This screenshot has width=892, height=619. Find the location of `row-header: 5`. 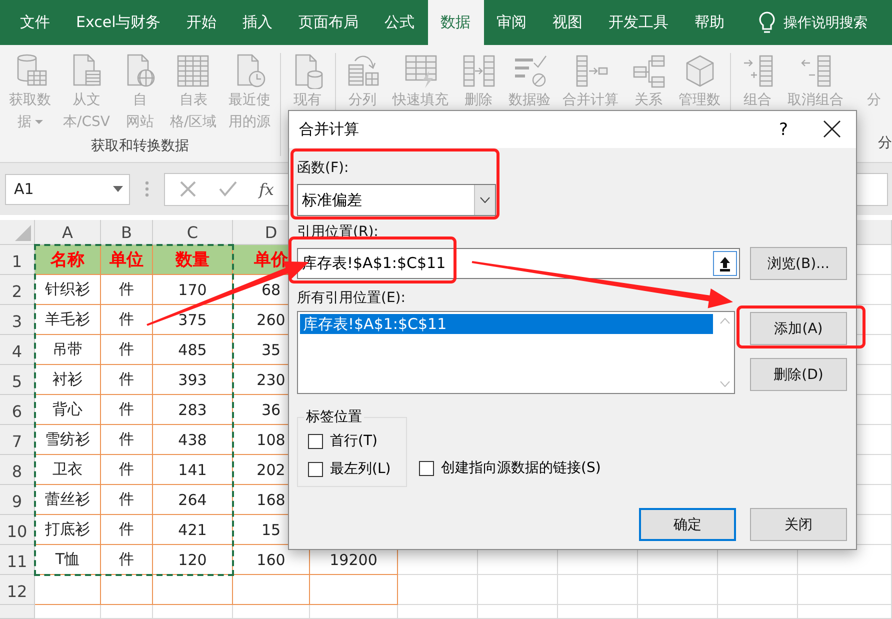

row-header: 5 is located at coordinates (17, 380).